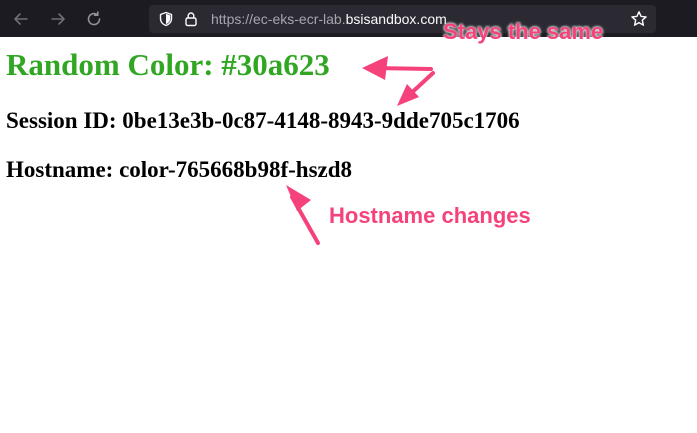 The height and width of the screenshot is (433, 697). Describe the element at coordinates (430, 215) in the screenshot. I see `annotation-hostname-changes: Hostname changes` at that location.